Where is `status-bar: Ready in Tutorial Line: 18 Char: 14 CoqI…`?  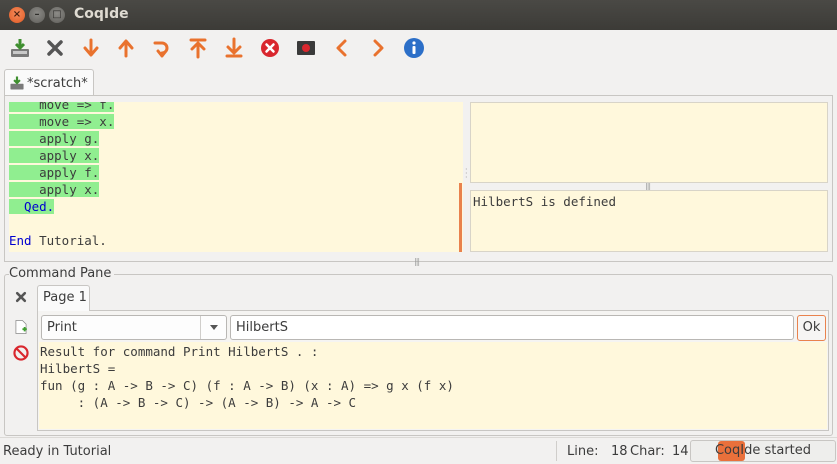 status-bar: Ready in Tutorial Line: 18 Char: 14 CoqI… is located at coordinates (418, 450).